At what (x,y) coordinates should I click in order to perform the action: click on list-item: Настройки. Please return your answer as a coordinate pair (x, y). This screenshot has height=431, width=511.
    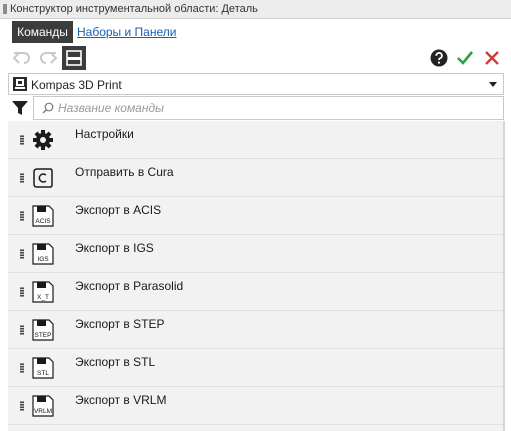
    Looking at the image, I should click on (256, 140).